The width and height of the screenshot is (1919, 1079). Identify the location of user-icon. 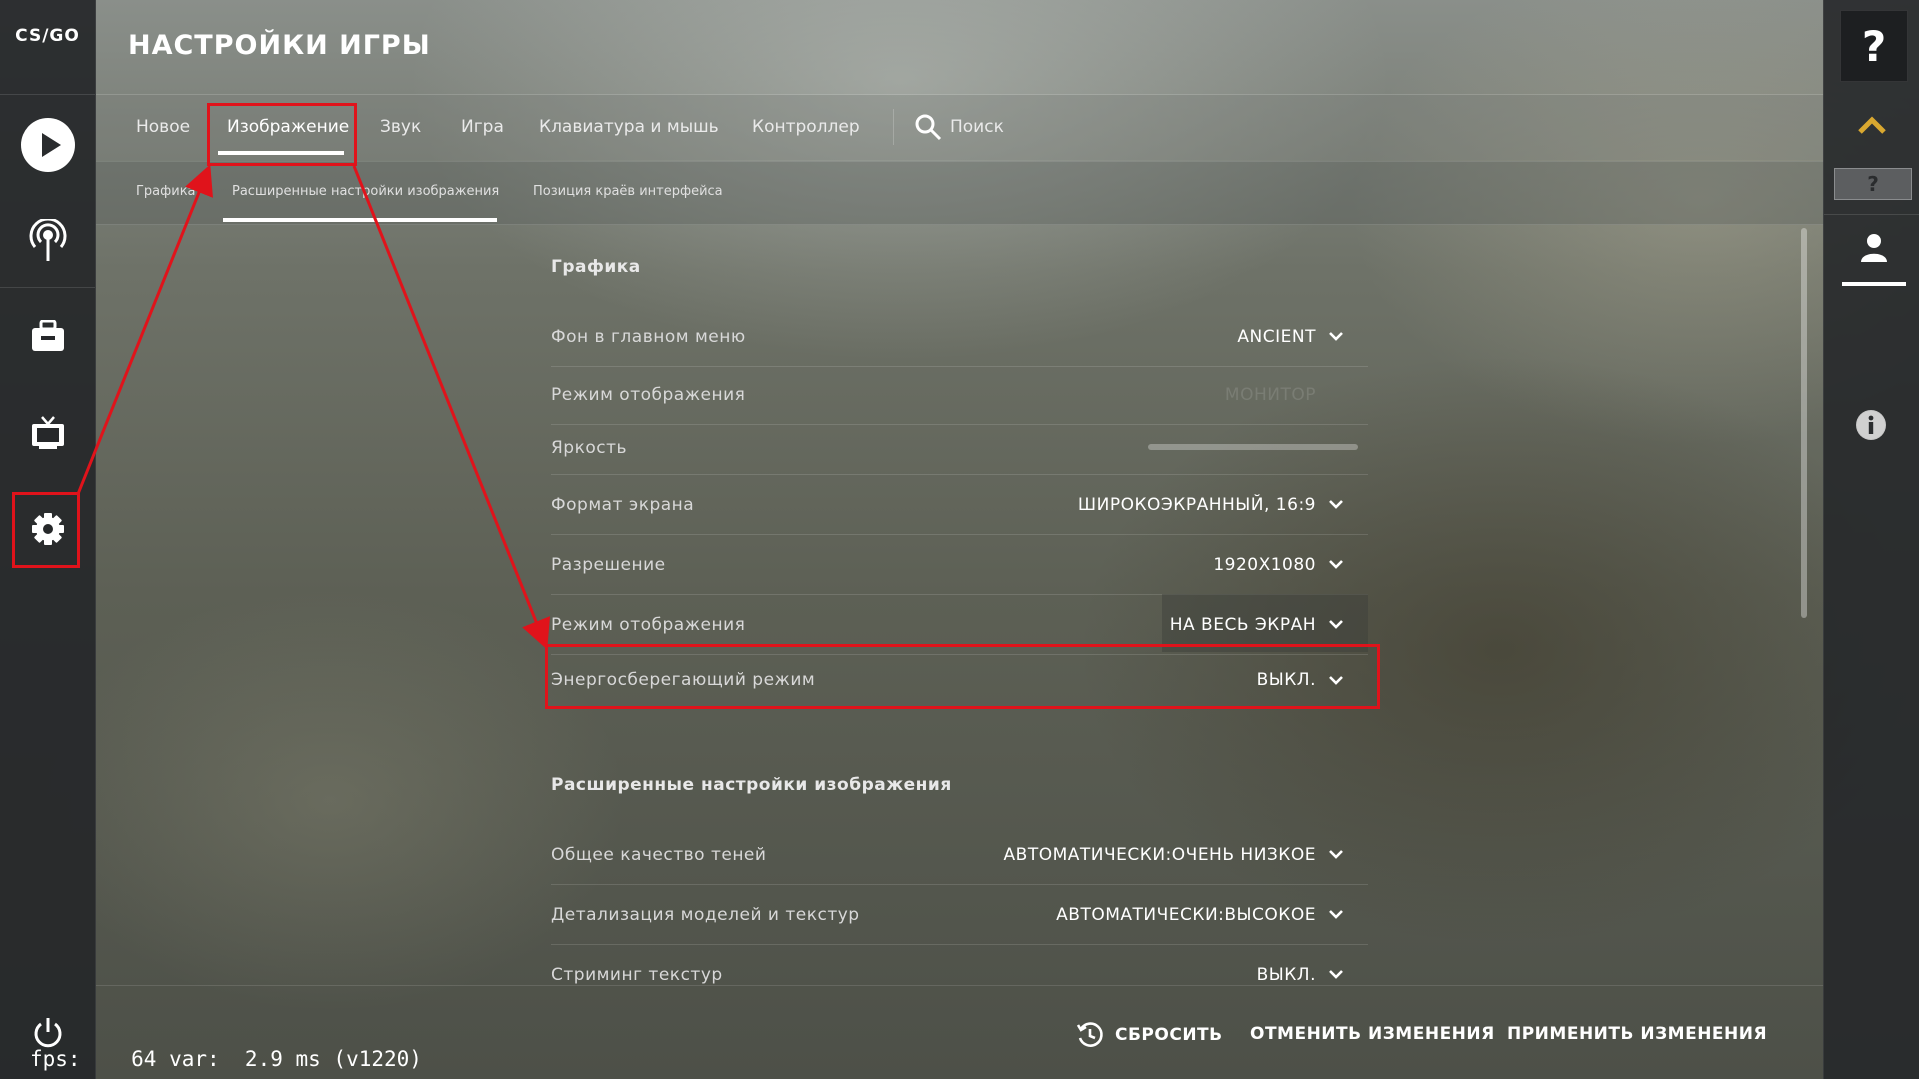
(1874, 248).